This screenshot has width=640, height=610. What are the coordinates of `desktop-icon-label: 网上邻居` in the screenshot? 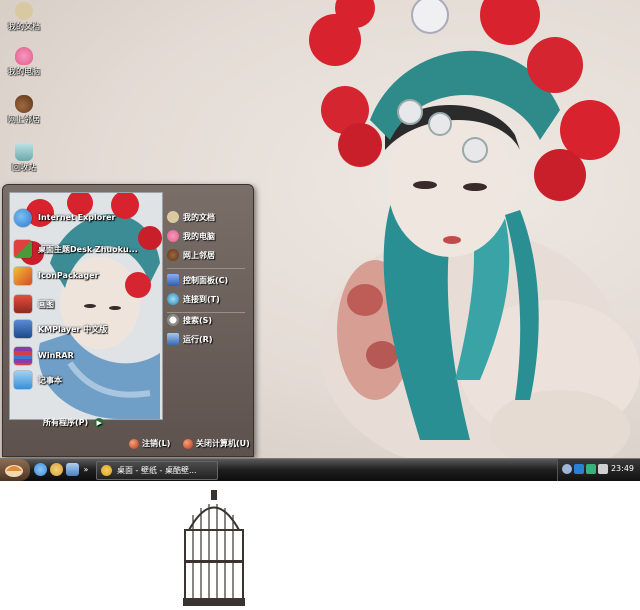 It's located at (24, 119).